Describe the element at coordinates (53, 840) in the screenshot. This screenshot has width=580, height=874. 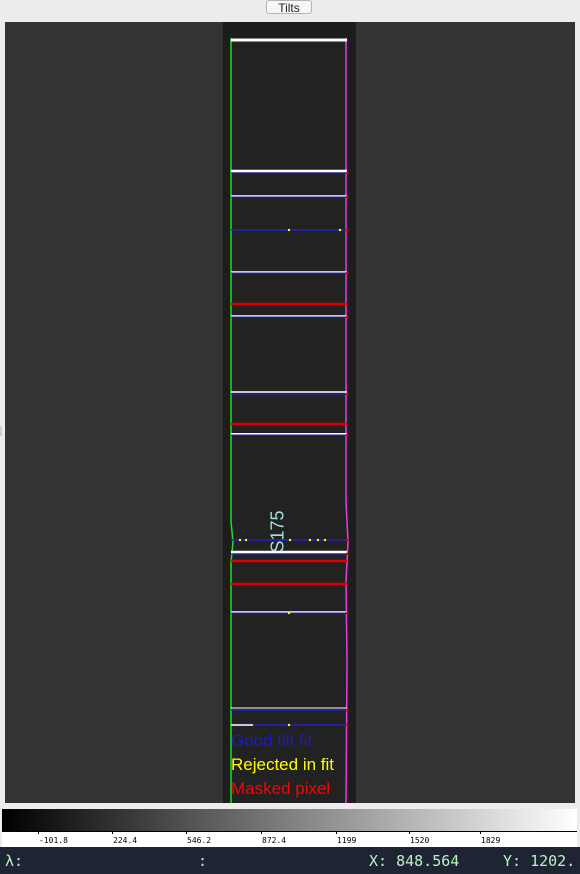
I see `colorbar-tick: -101.8` at that location.